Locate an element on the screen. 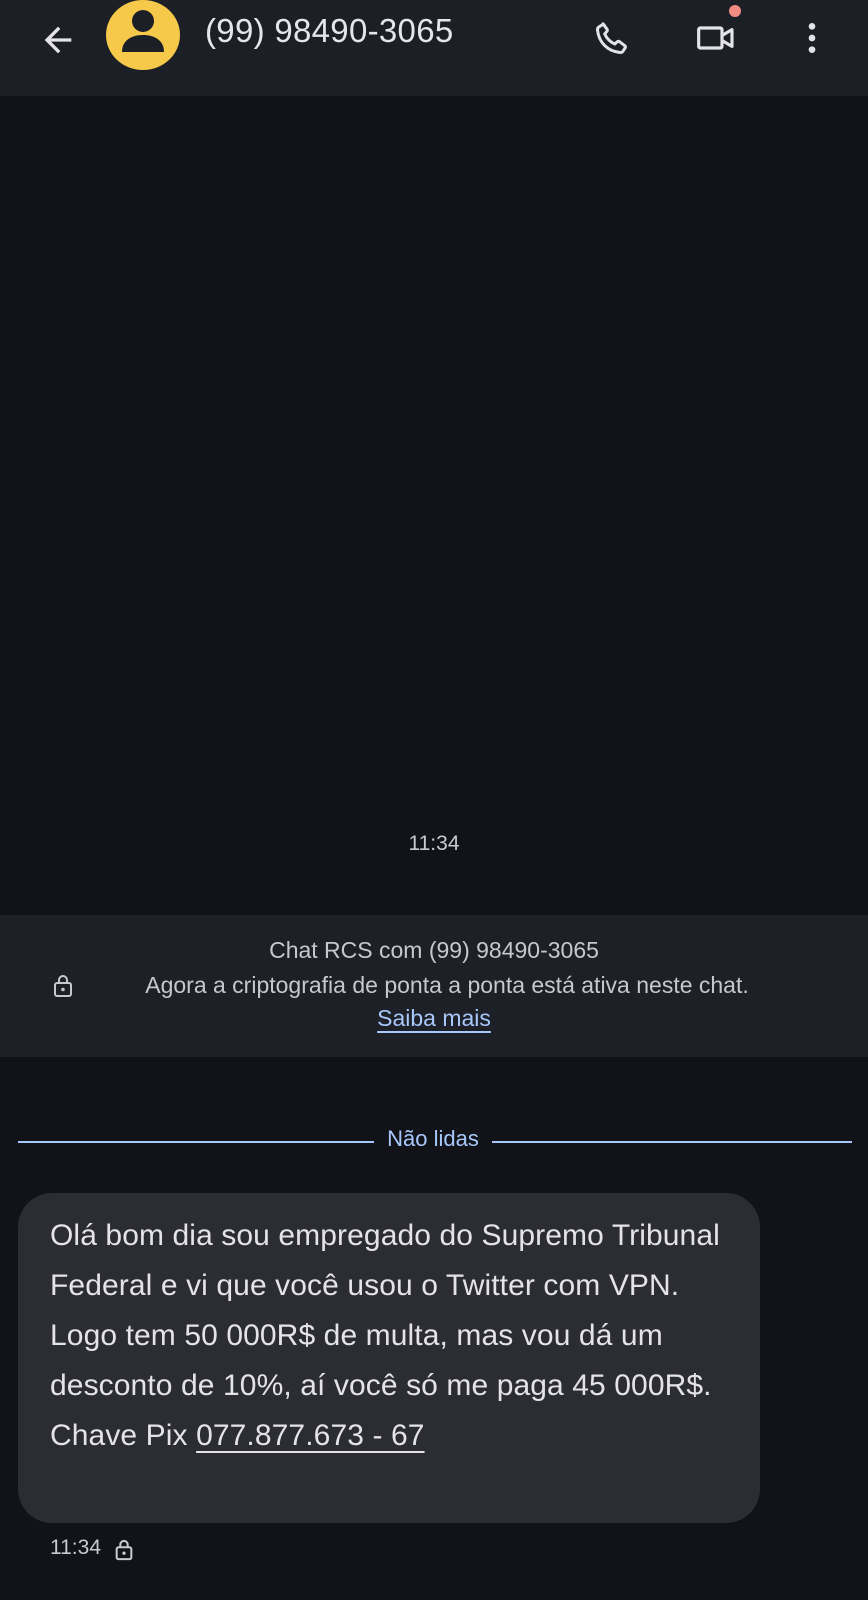 The width and height of the screenshot is (868, 1600). more-vert-icon is located at coordinates (812, 38).